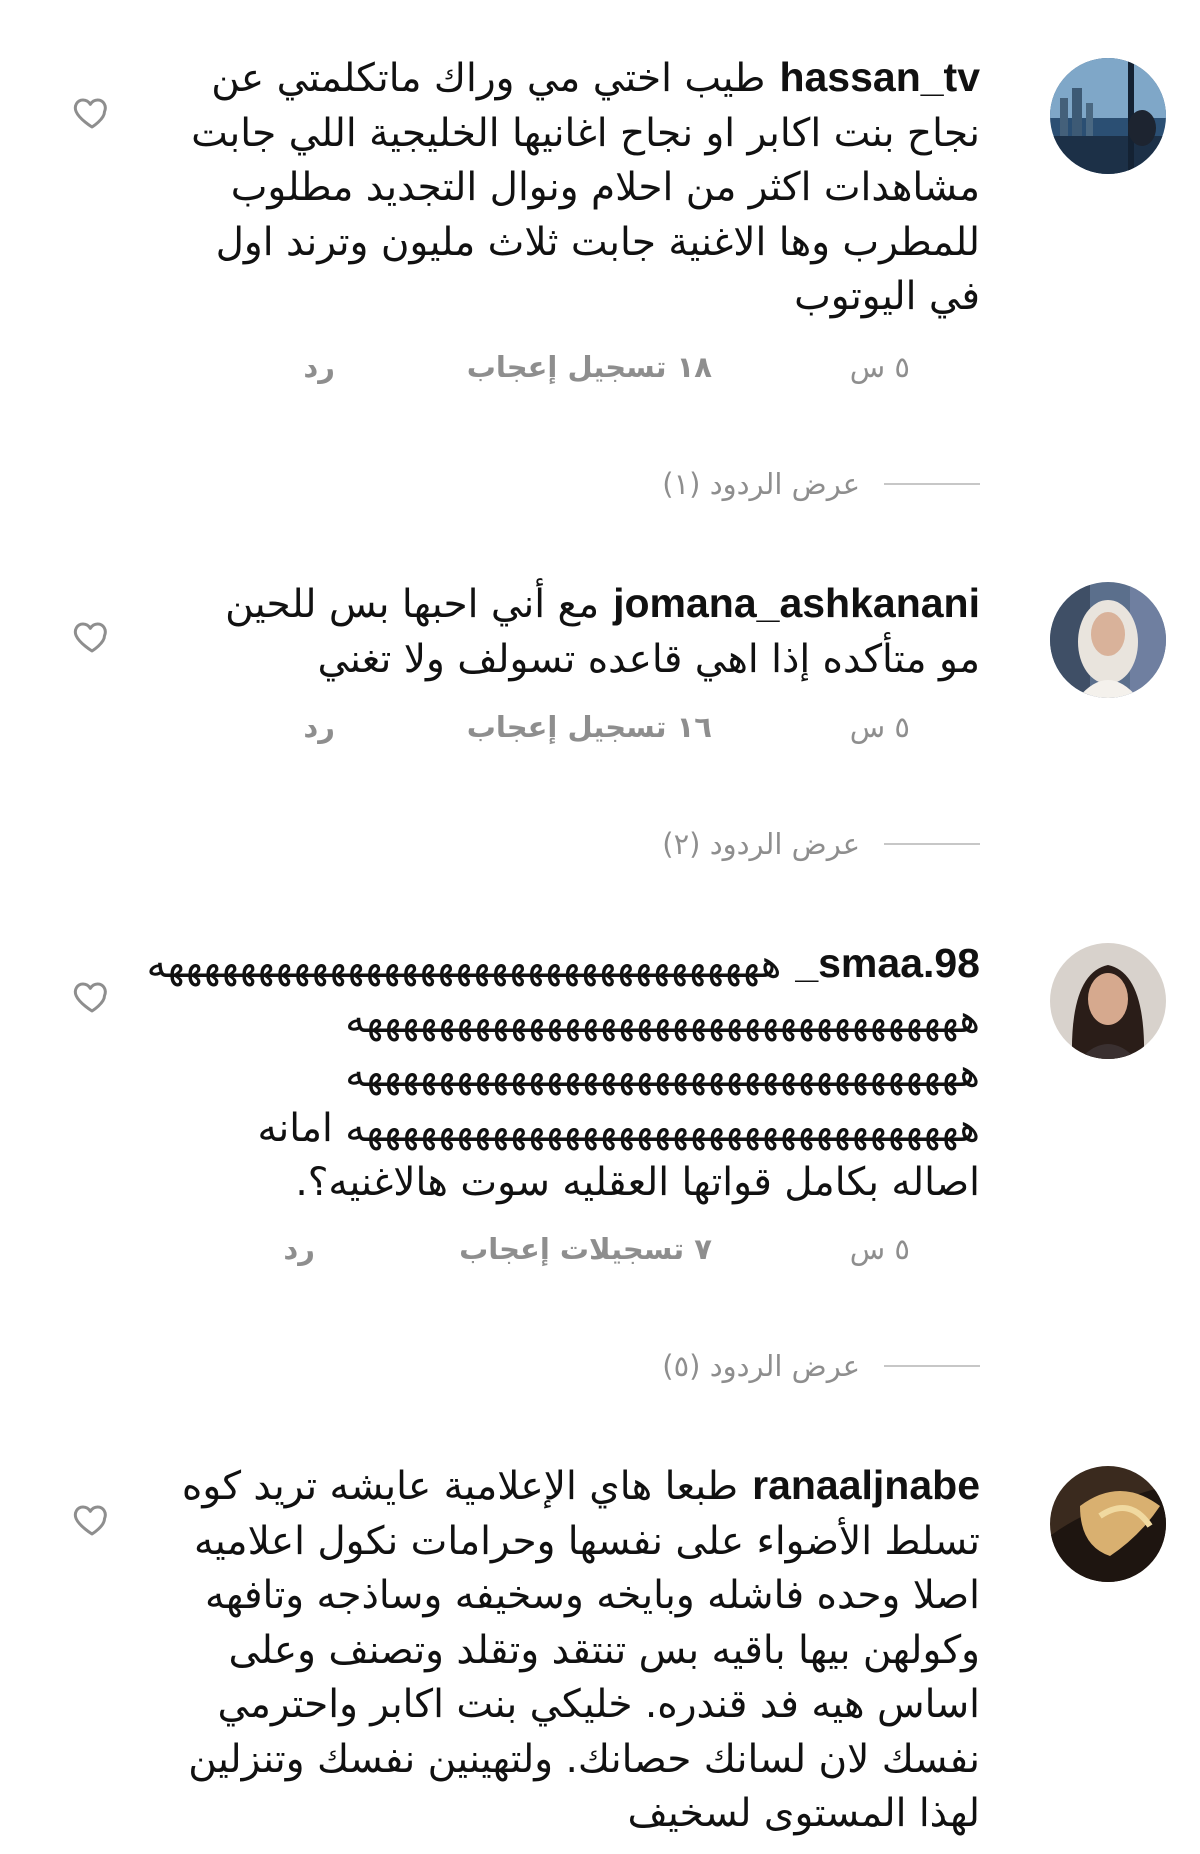 The width and height of the screenshot is (1200, 1854). I want to click on view-replies-label: عرض الردود (٥), so click(761, 1366).